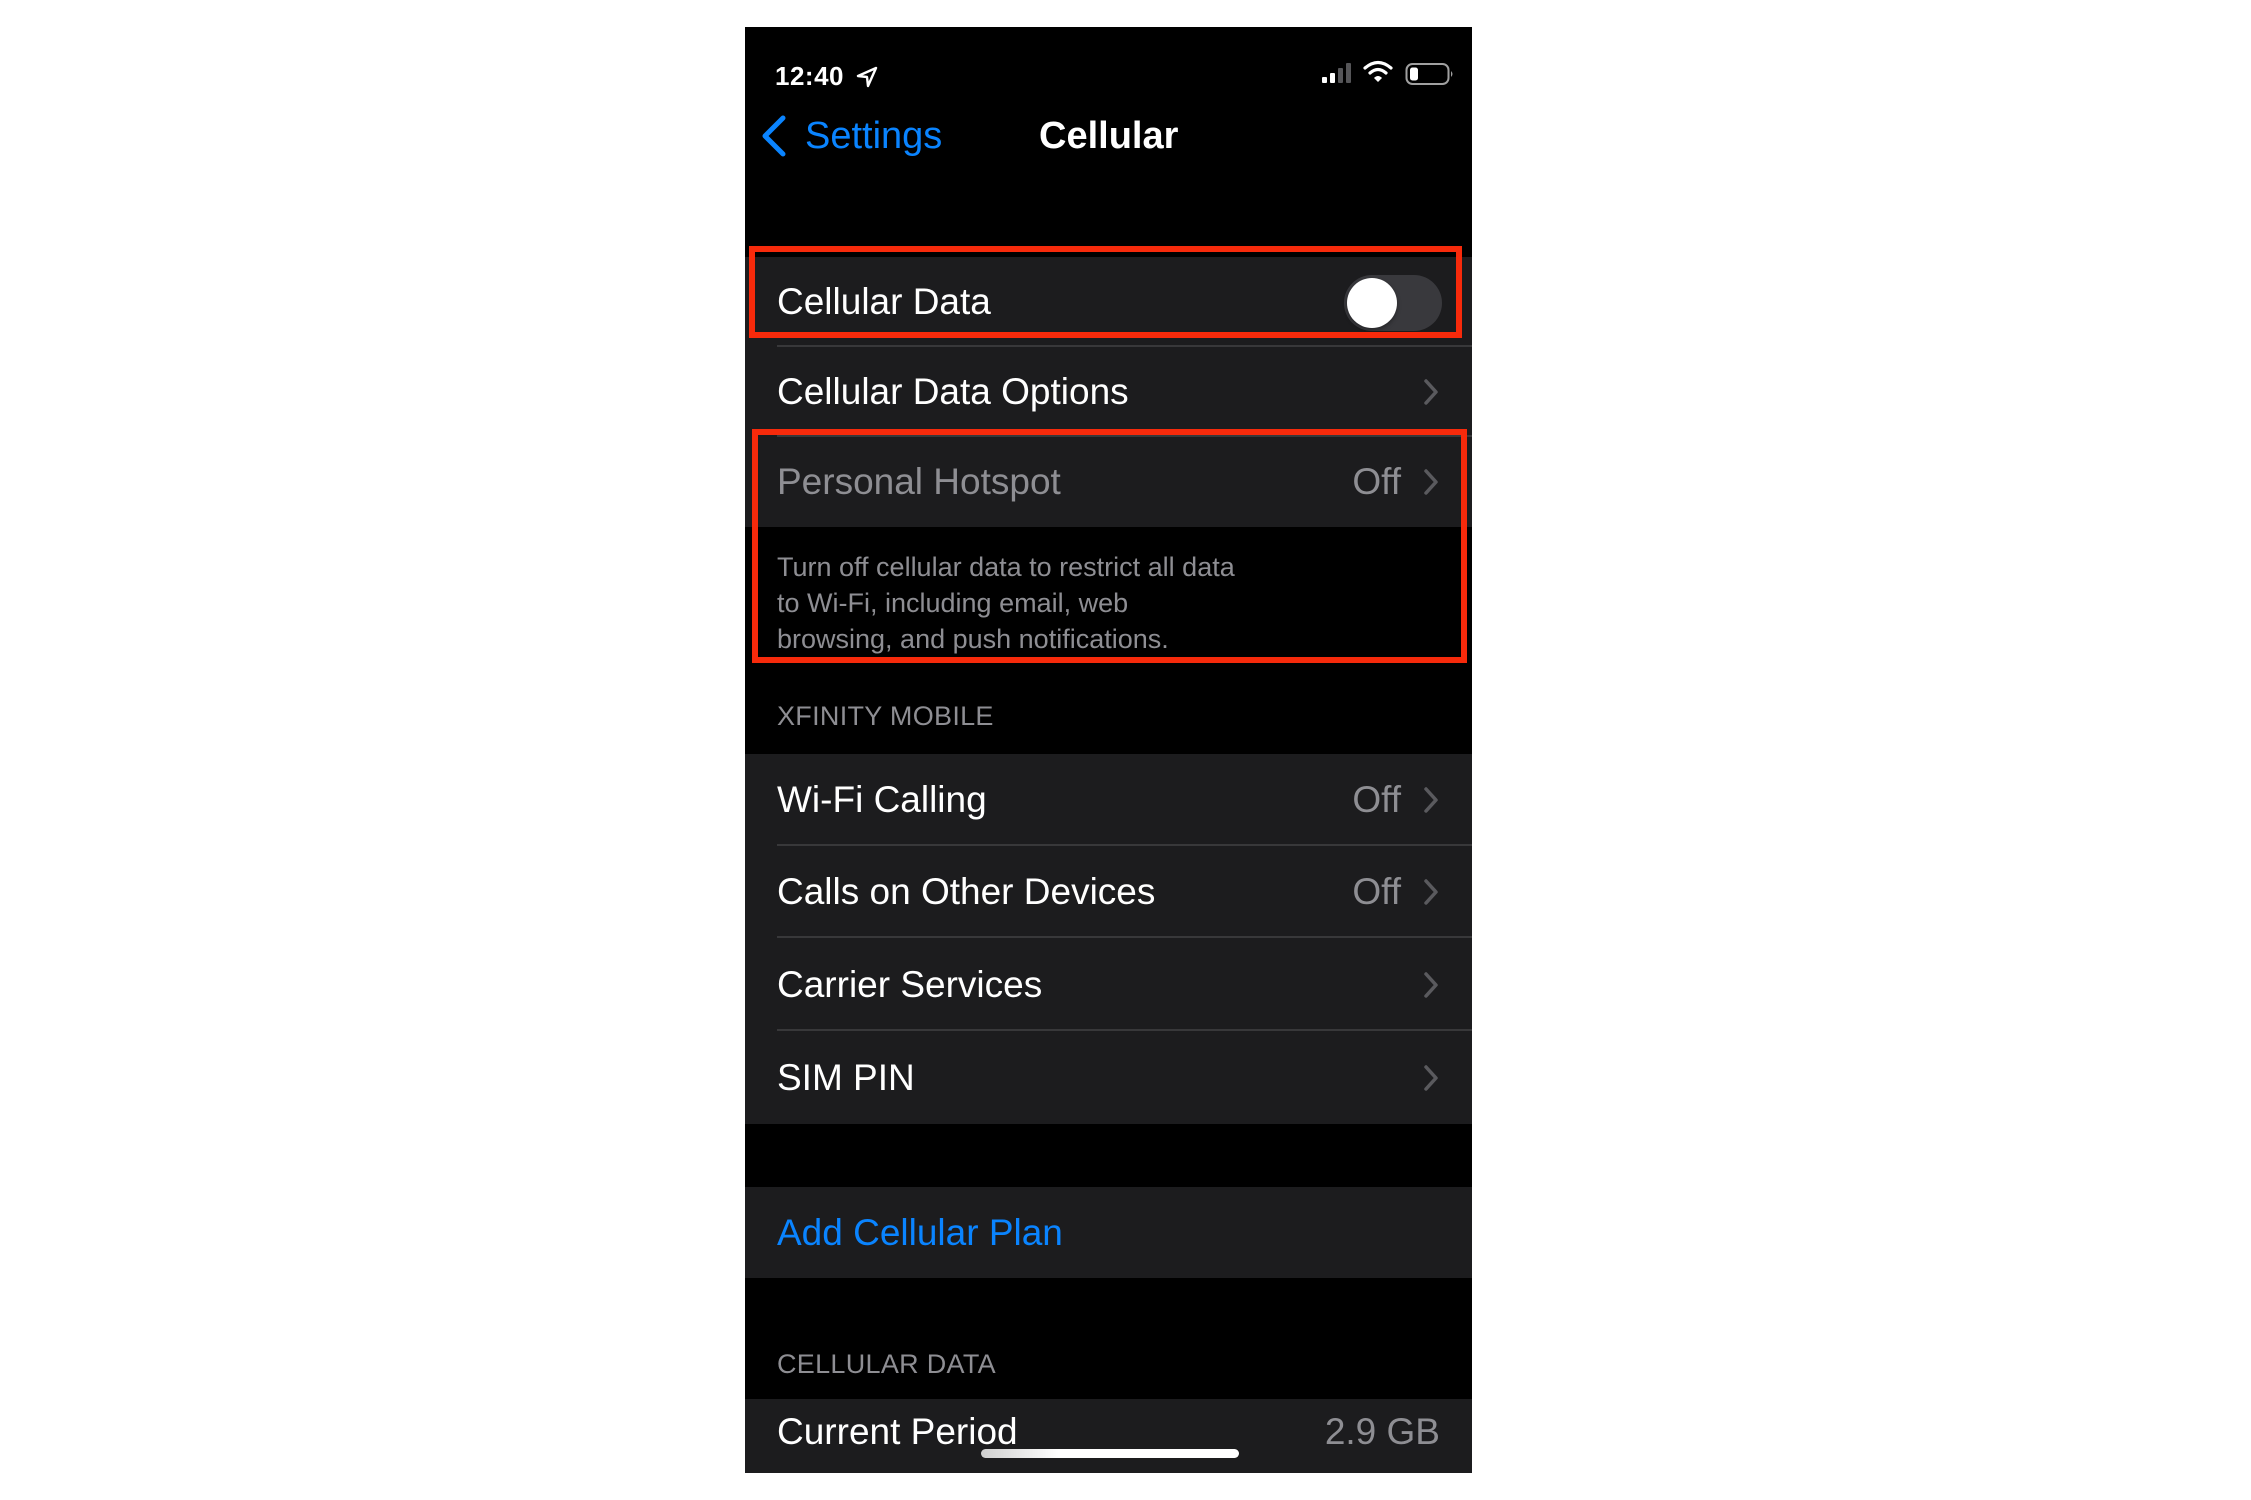 Image resolution: width=2251 pixels, height=1500 pixels. I want to click on cellular-data-toggle, so click(1393, 303).